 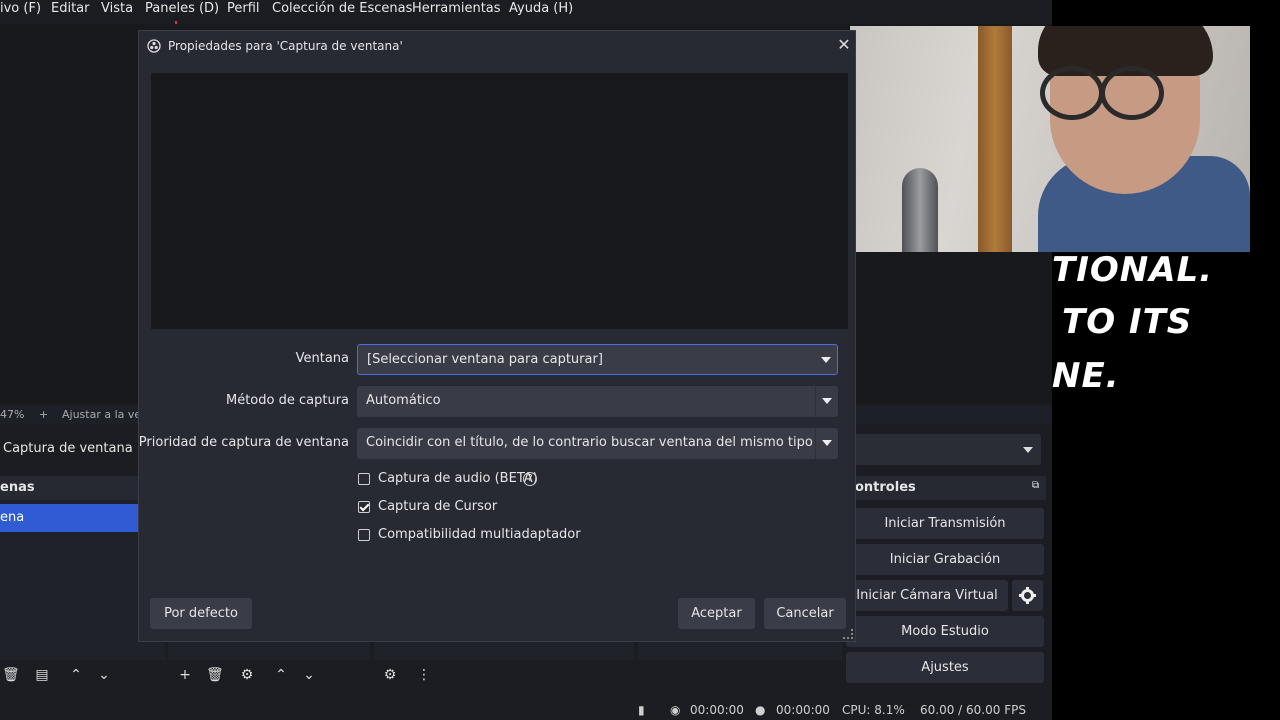 What do you see at coordinates (760, 710) in the screenshot?
I see `record-status-icon: ●` at bounding box center [760, 710].